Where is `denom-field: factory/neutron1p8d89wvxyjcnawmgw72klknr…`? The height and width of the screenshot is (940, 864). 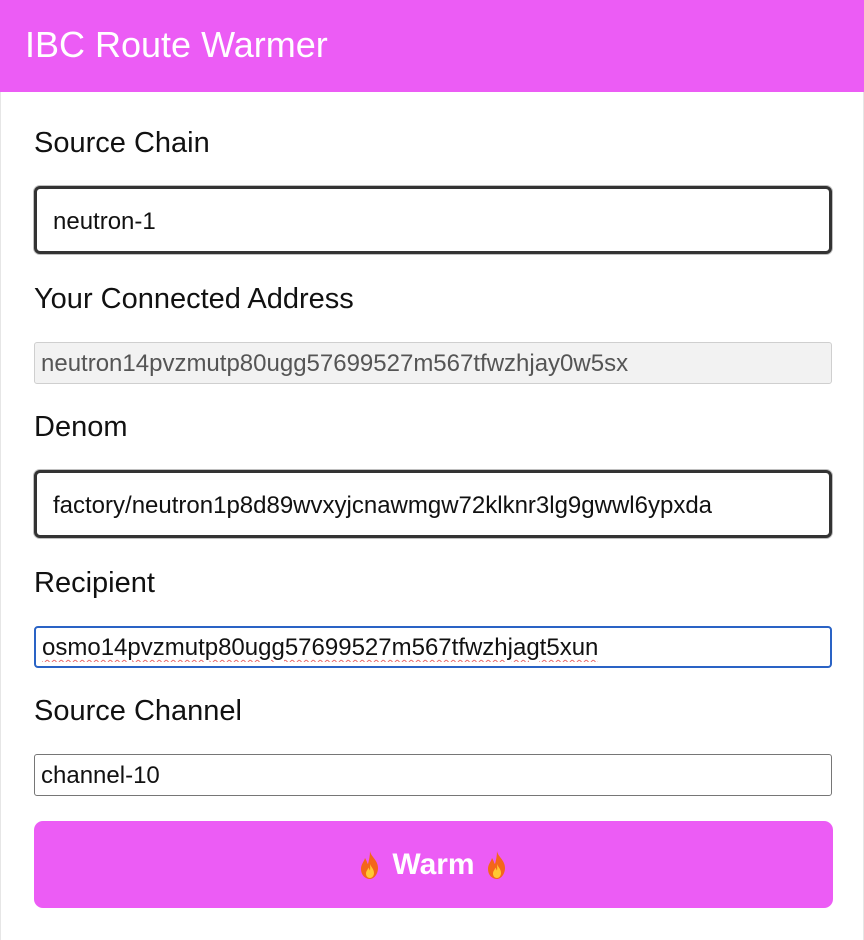 denom-field: factory/neutron1p8d89wvxyjcnawmgw72klknr… is located at coordinates (433, 504).